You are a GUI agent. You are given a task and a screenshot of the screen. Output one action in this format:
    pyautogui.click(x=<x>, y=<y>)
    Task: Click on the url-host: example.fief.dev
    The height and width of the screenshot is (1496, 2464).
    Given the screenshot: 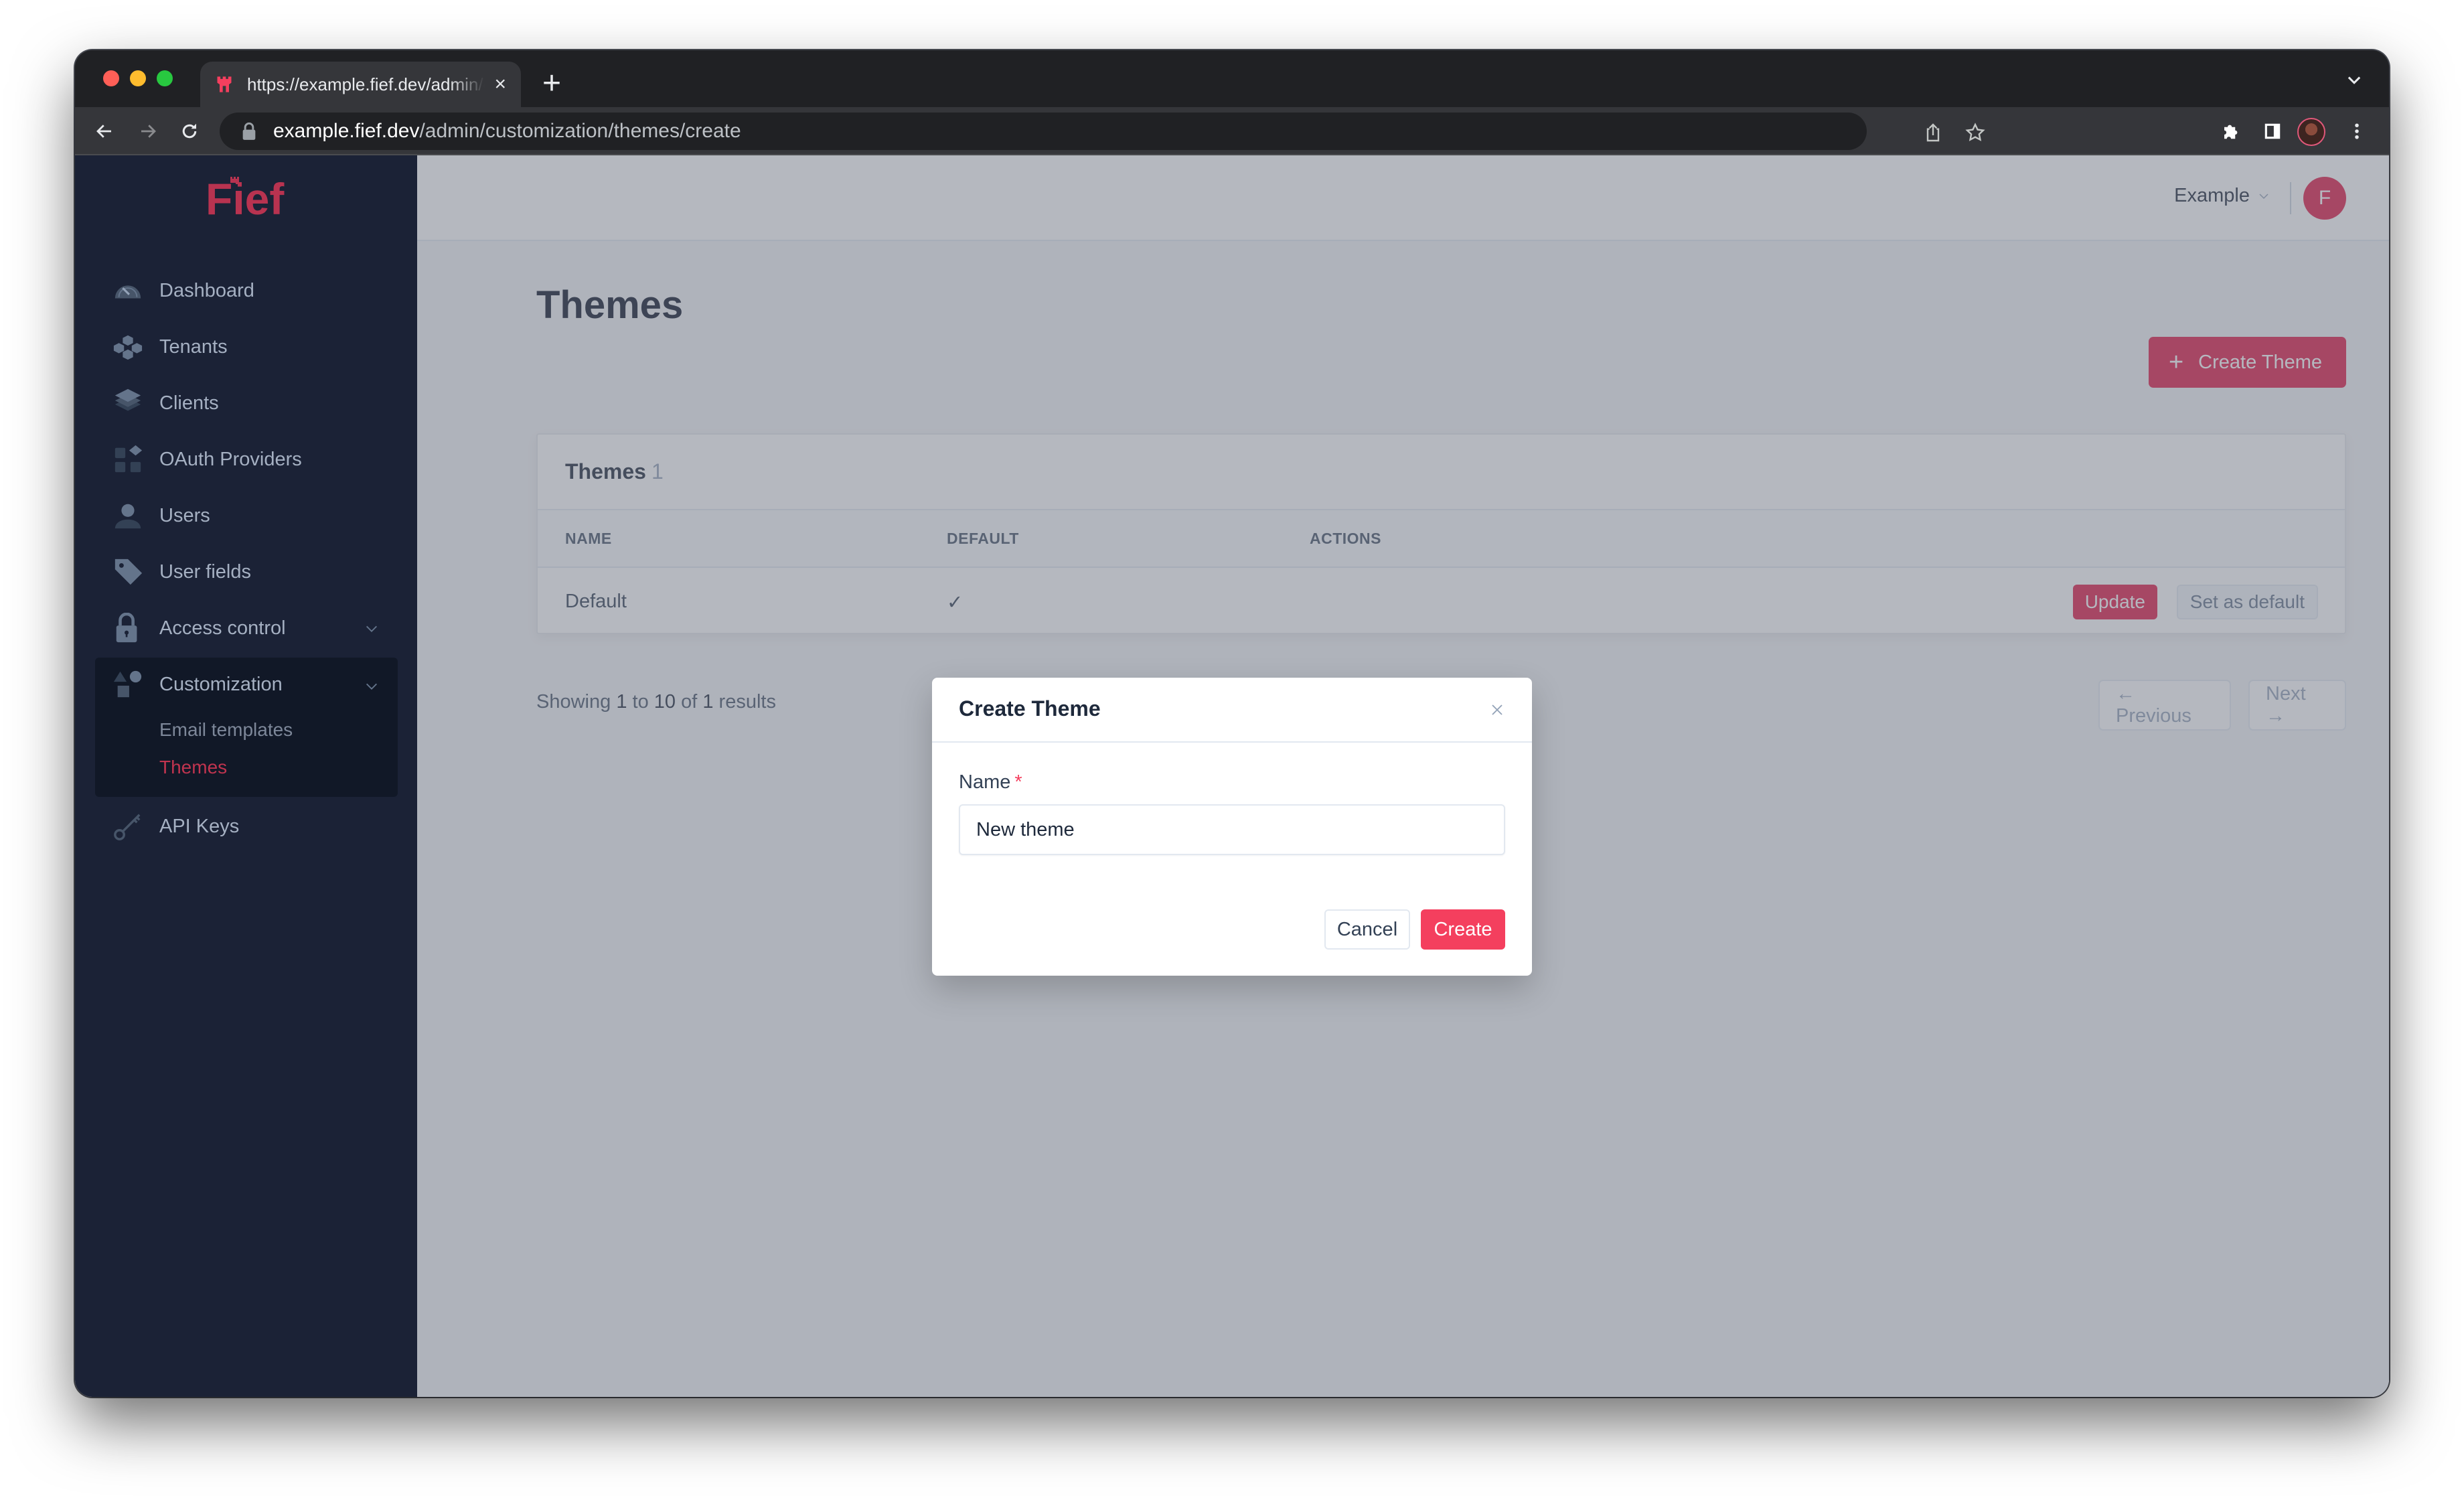 What is the action you would take?
    pyautogui.click(x=346, y=131)
    